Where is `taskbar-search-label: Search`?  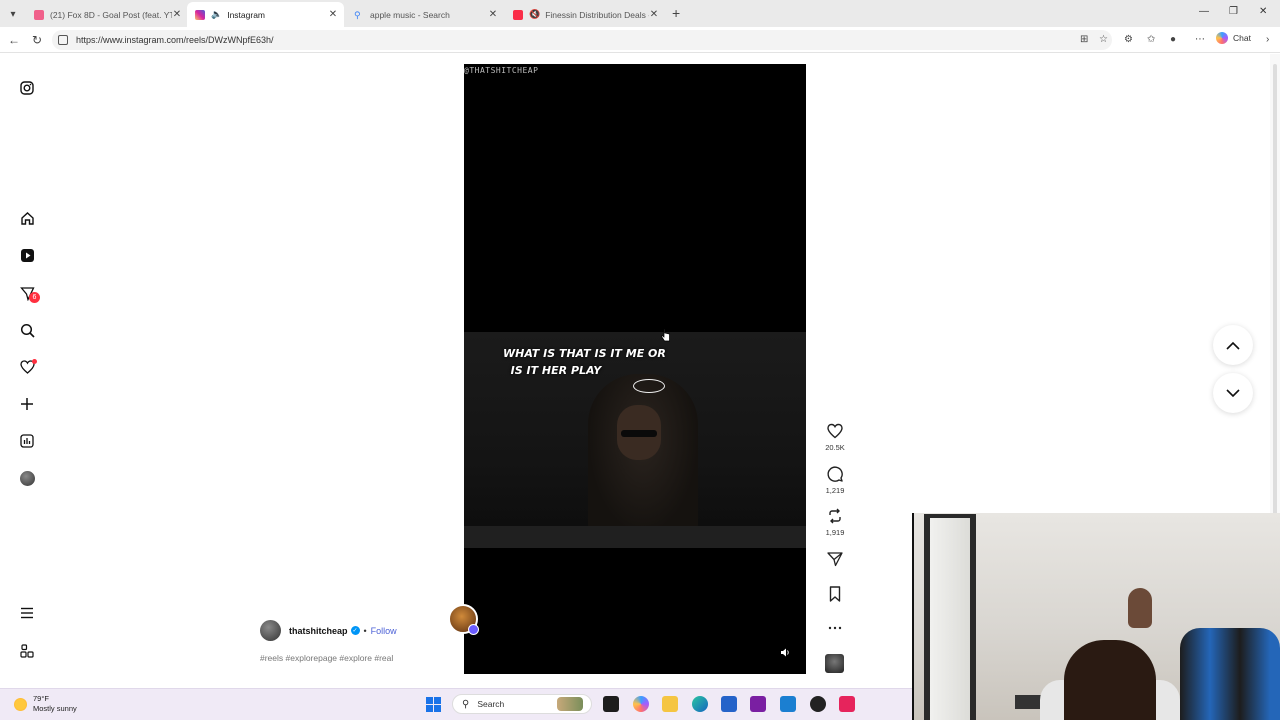 taskbar-search-label: Search is located at coordinates (491, 704).